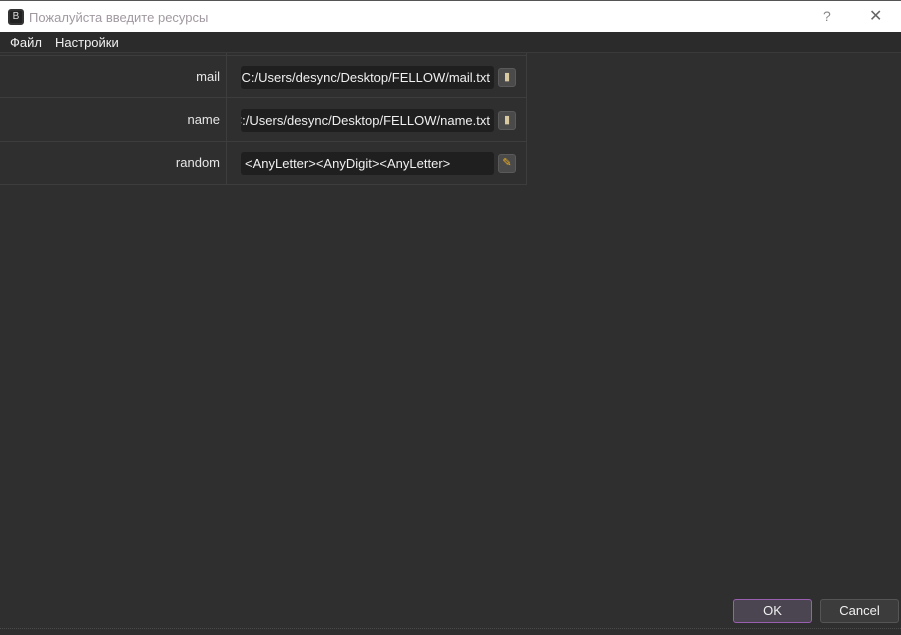  I want to click on title-bar: B Пожалуйста введите ресурсы ? ✕, so click(450, 16).